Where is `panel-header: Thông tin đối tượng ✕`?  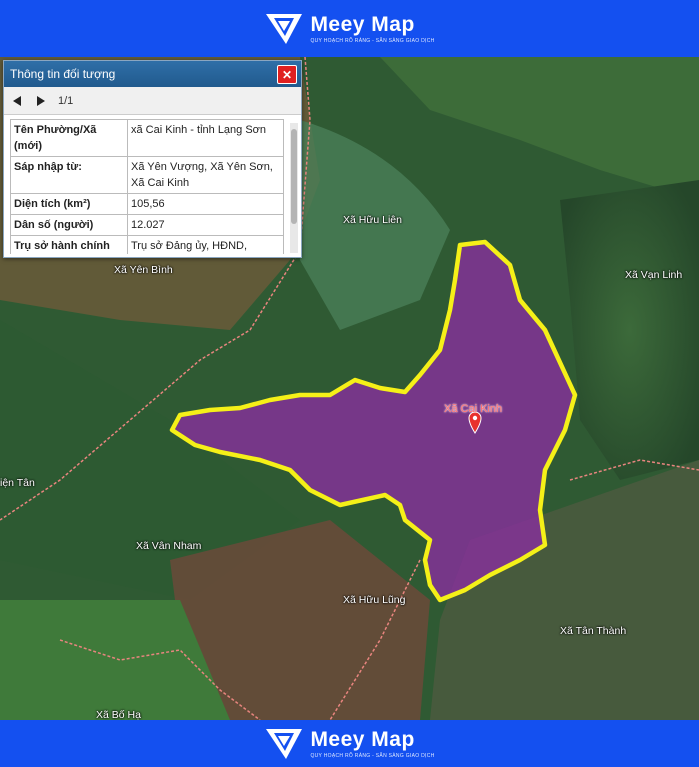 panel-header: Thông tin đối tượng ✕ is located at coordinates (152, 74).